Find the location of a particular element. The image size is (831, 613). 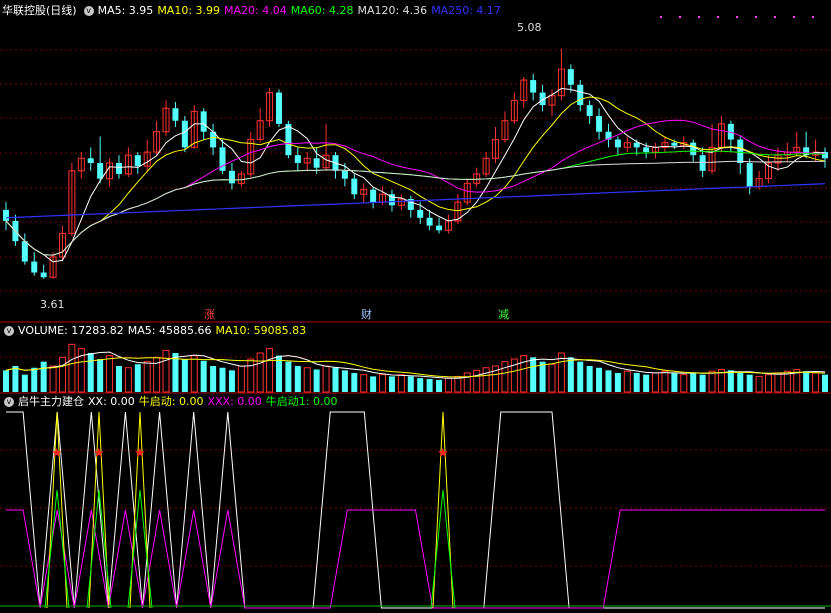

ma5-label: MA5: 3.95 is located at coordinates (125, 10).